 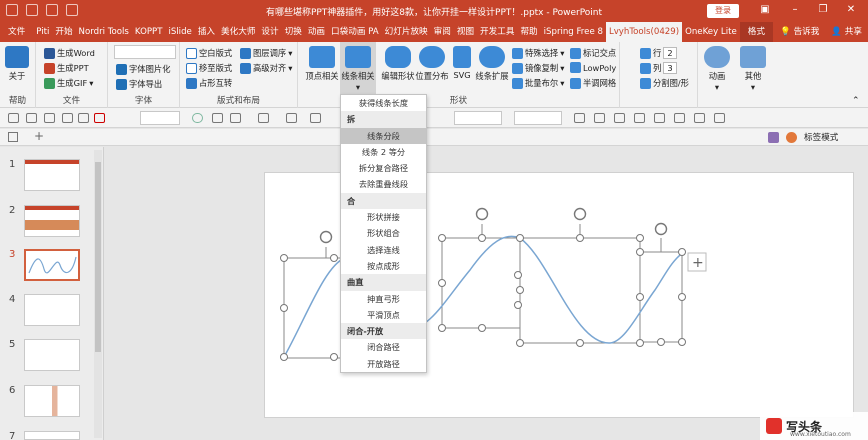 I want to click on menu-section-curve-straight: 曲直, so click(x=383, y=282).